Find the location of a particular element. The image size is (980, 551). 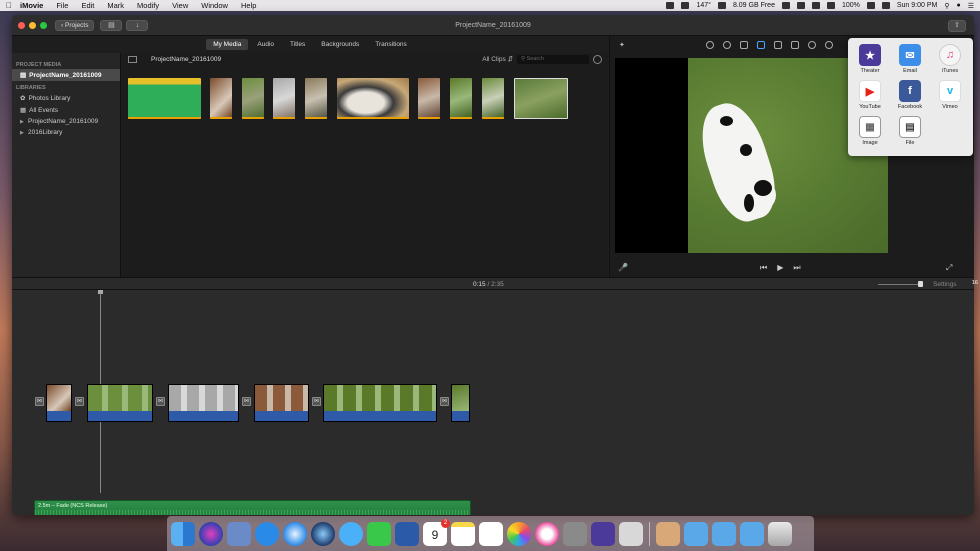

sidebar-item-2016library: ▶ 2016Library is located at coordinates (66, 132).